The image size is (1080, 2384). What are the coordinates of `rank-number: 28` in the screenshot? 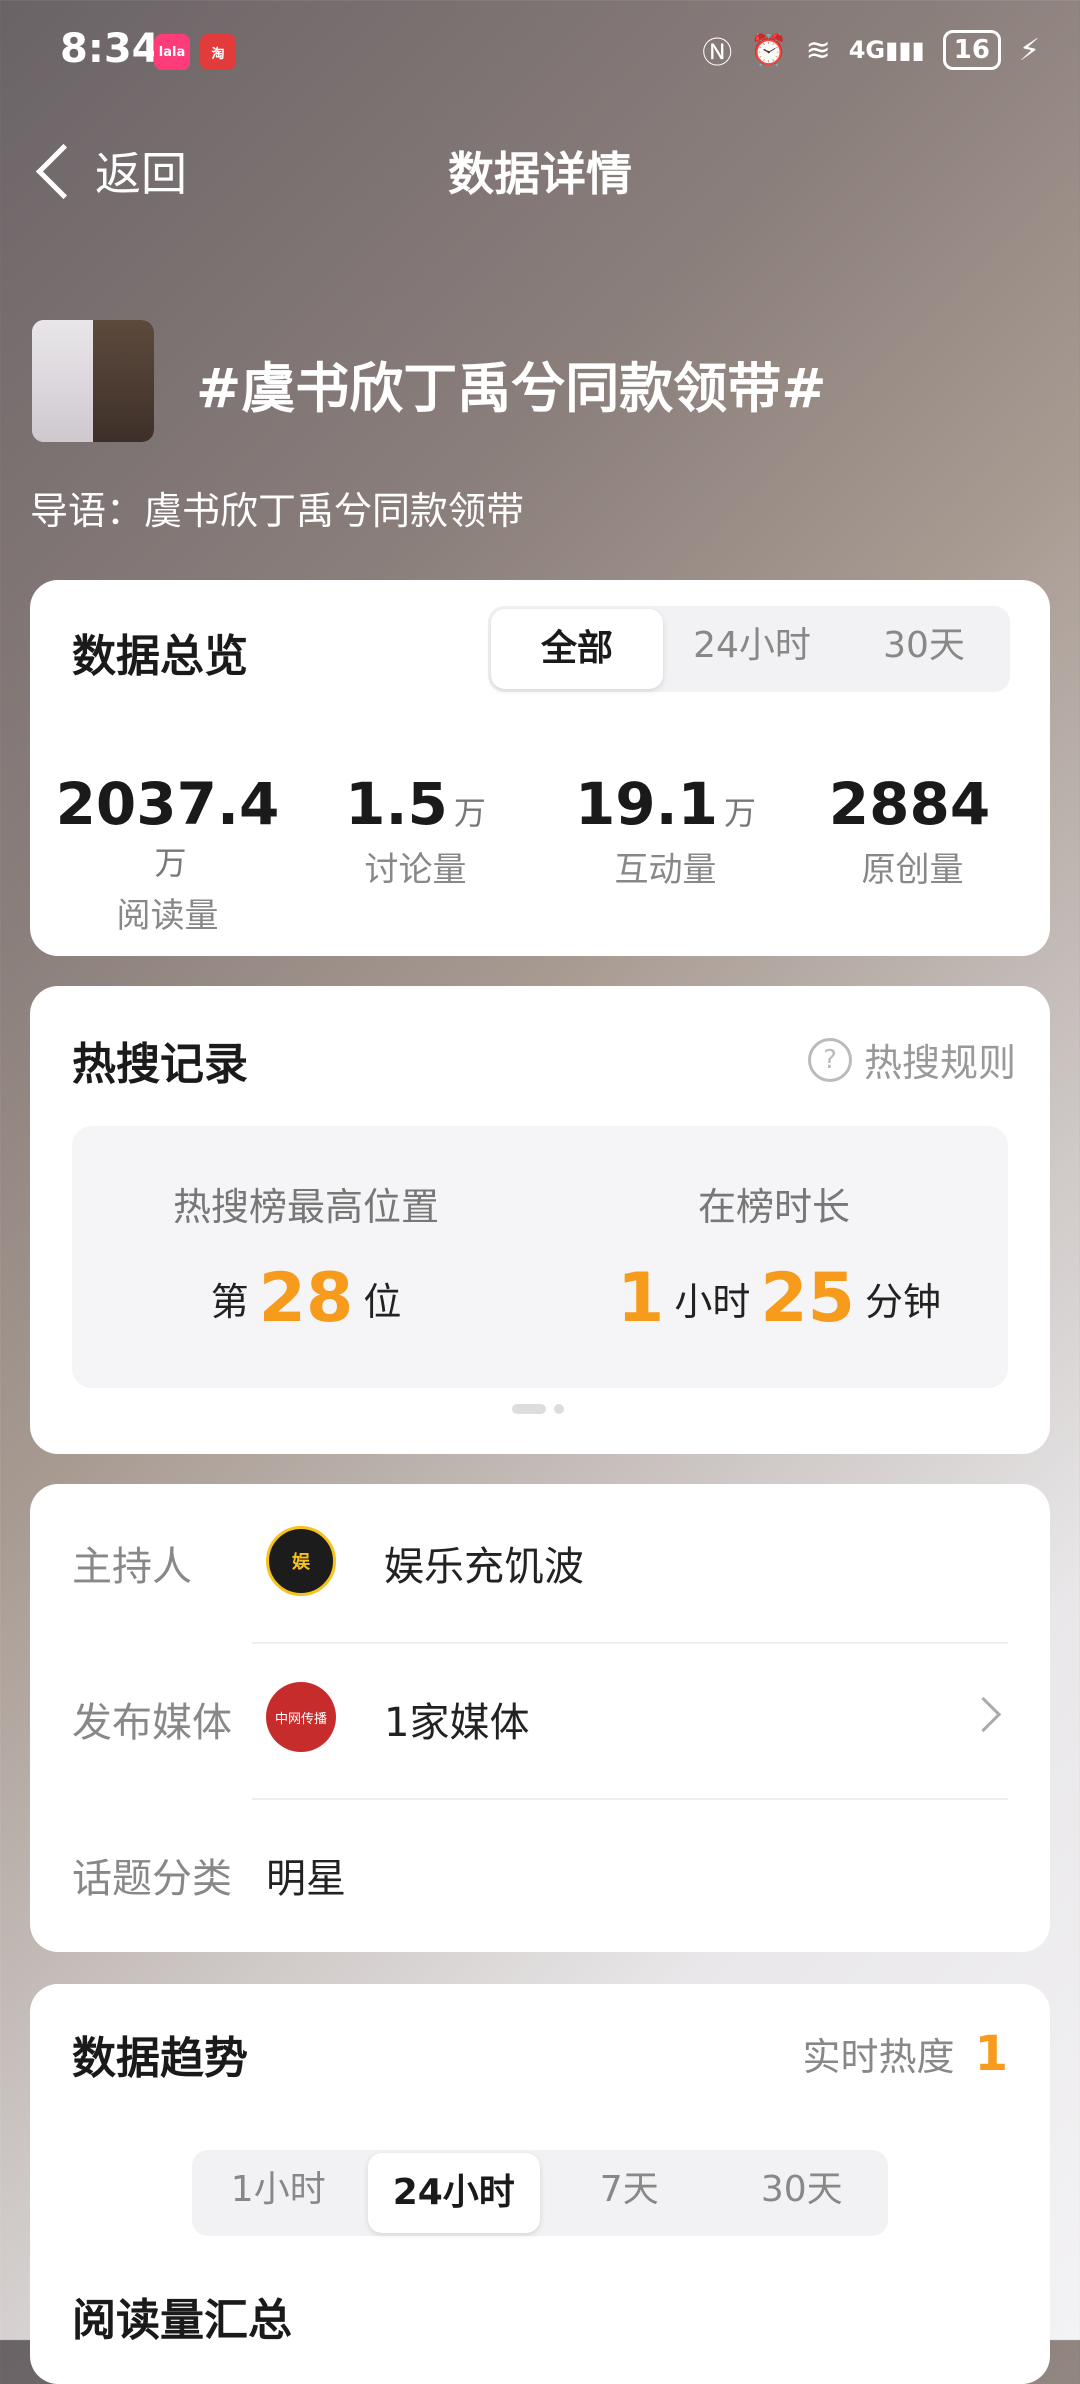 It's located at (306, 1298).